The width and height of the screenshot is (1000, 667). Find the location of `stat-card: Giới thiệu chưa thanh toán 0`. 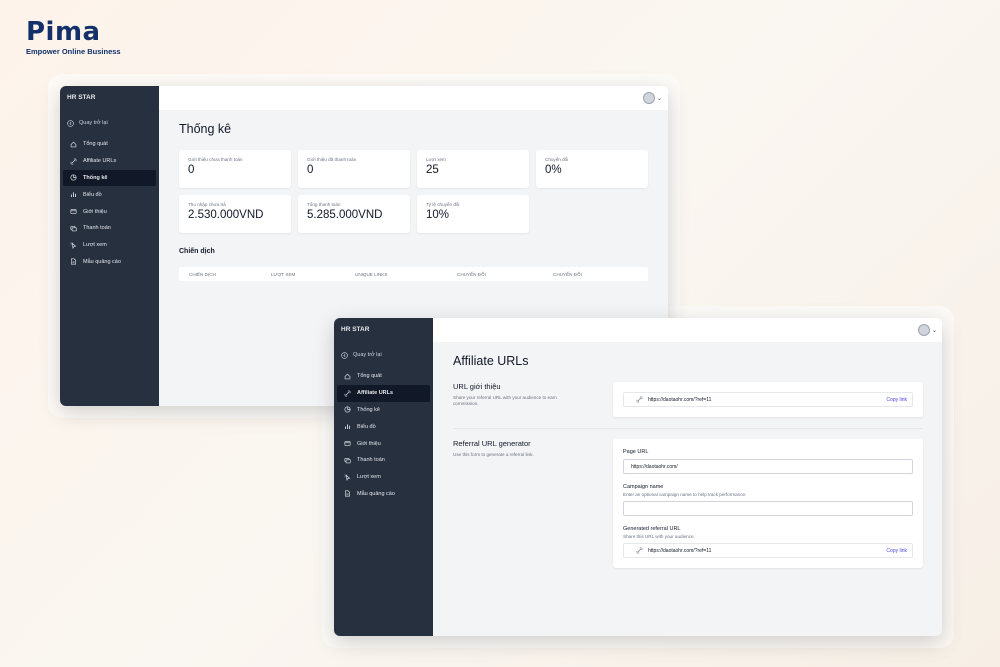

stat-card: Giới thiệu chưa thanh toán 0 is located at coordinates (235, 169).